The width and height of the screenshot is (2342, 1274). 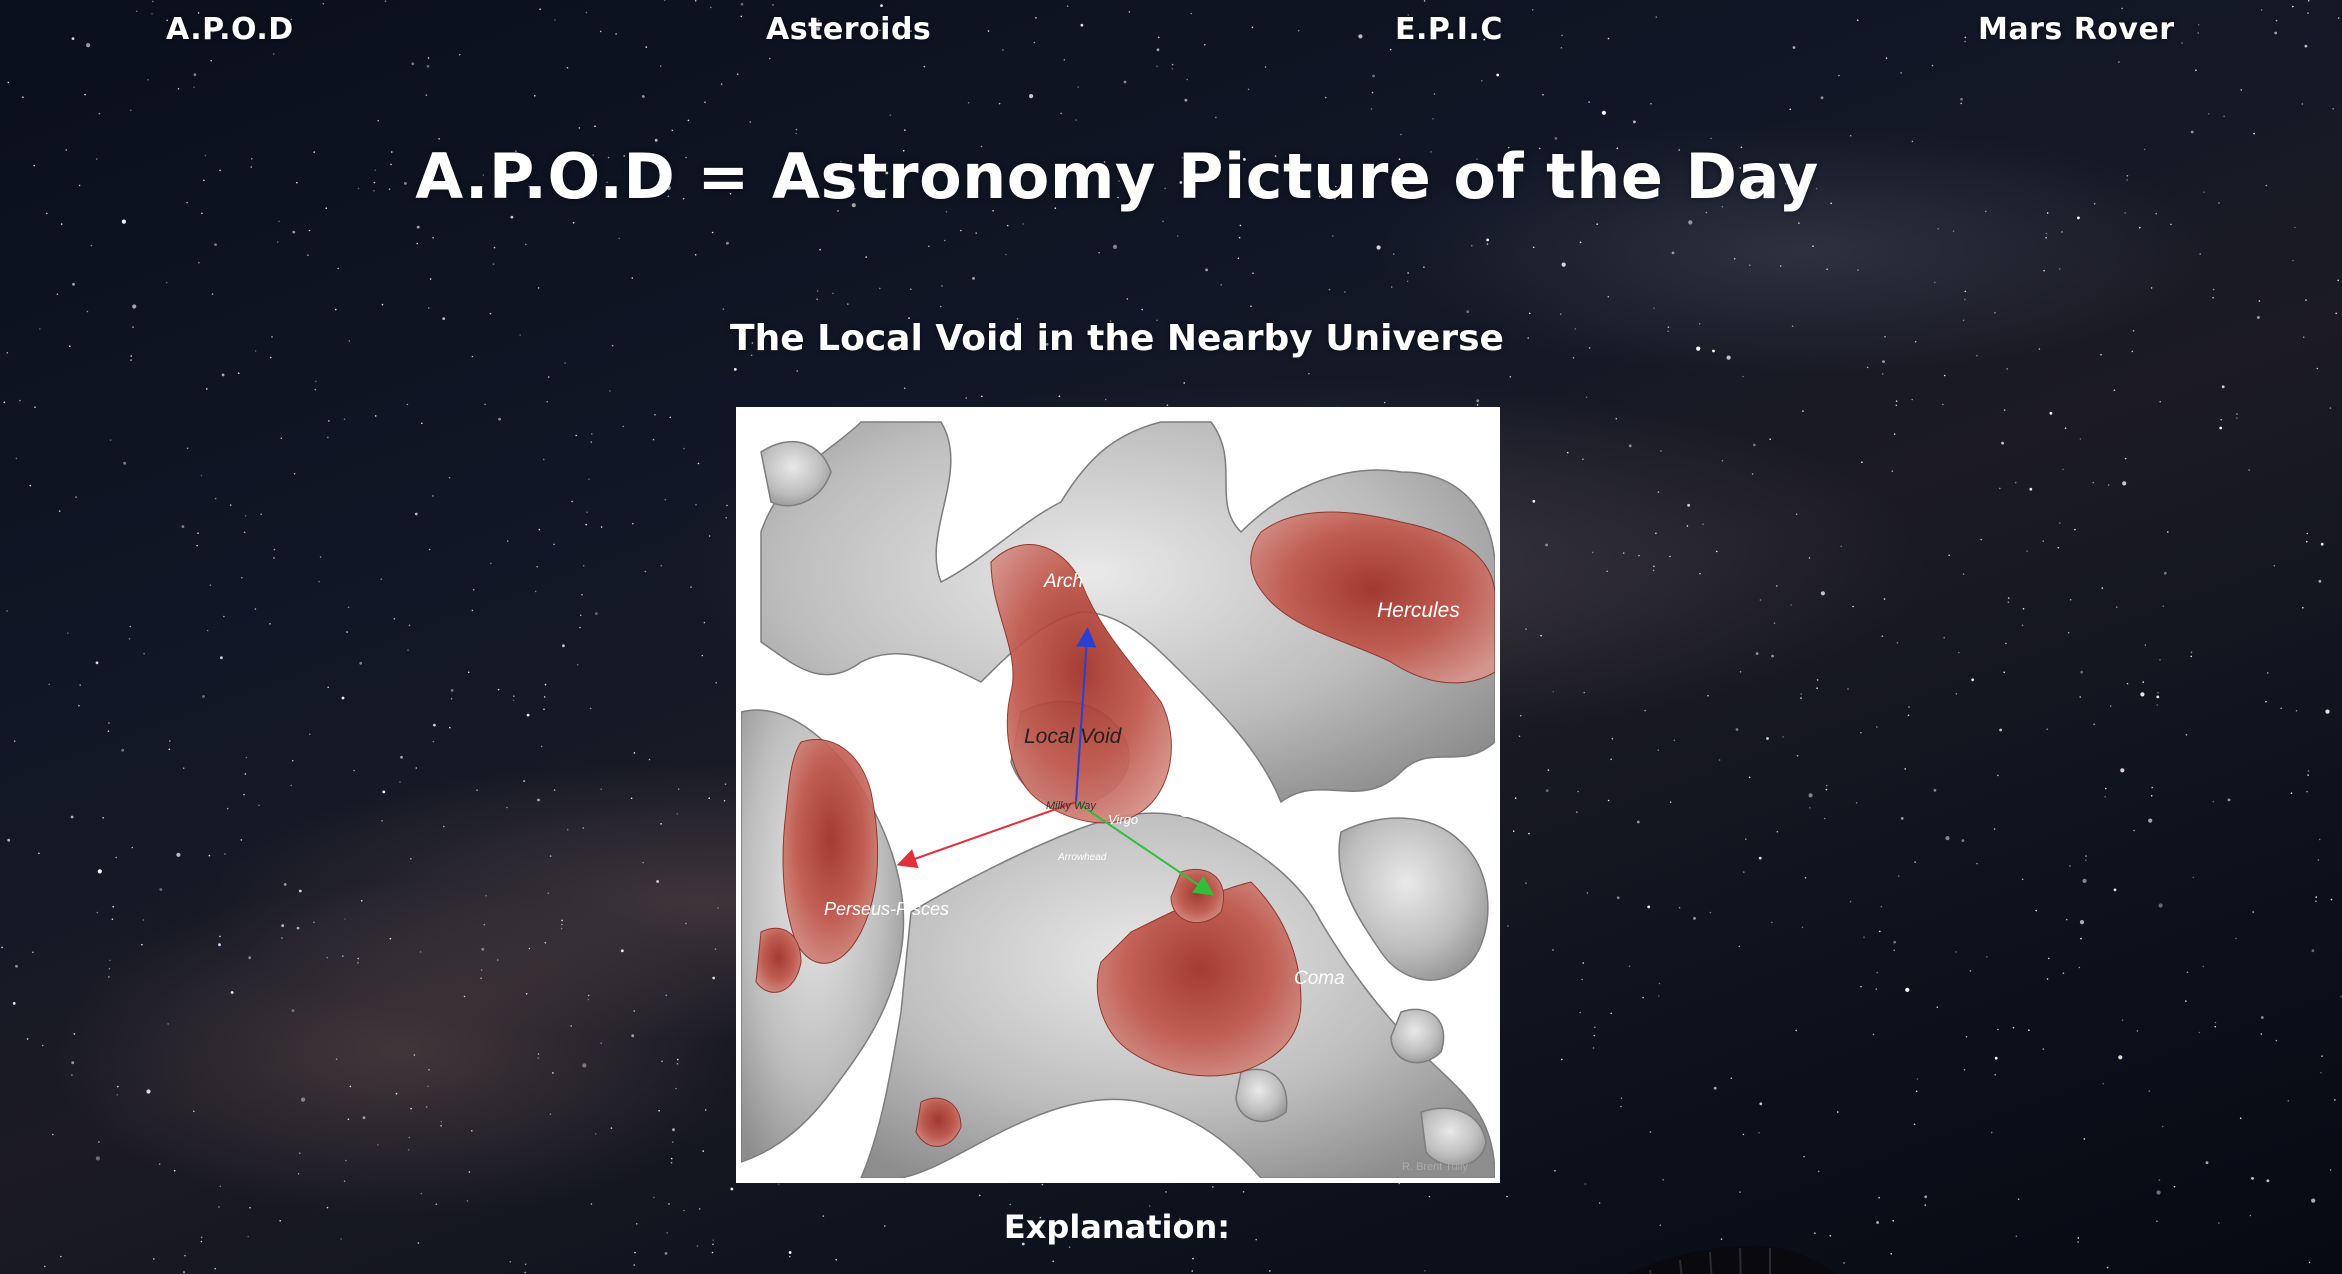 I want to click on label-arrowhead: Arrowhead, so click(x=1082, y=857).